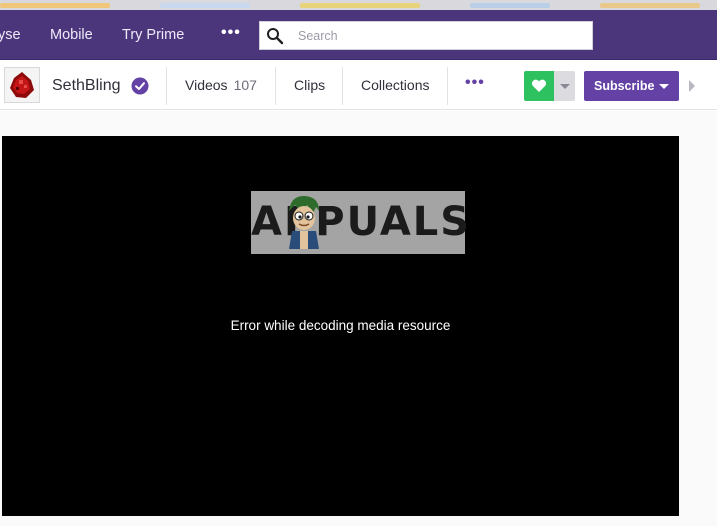  Describe the element at coordinates (304, 222) in the screenshot. I see `mascot-logo-icon` at that location.